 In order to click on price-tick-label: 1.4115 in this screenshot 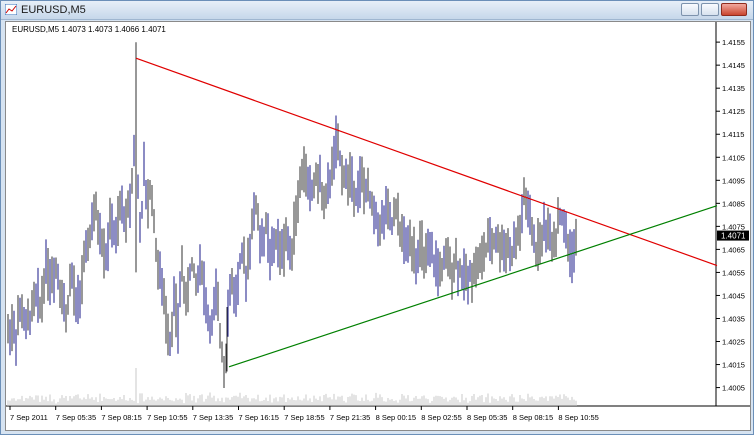, I will do `click(733, 134)`.